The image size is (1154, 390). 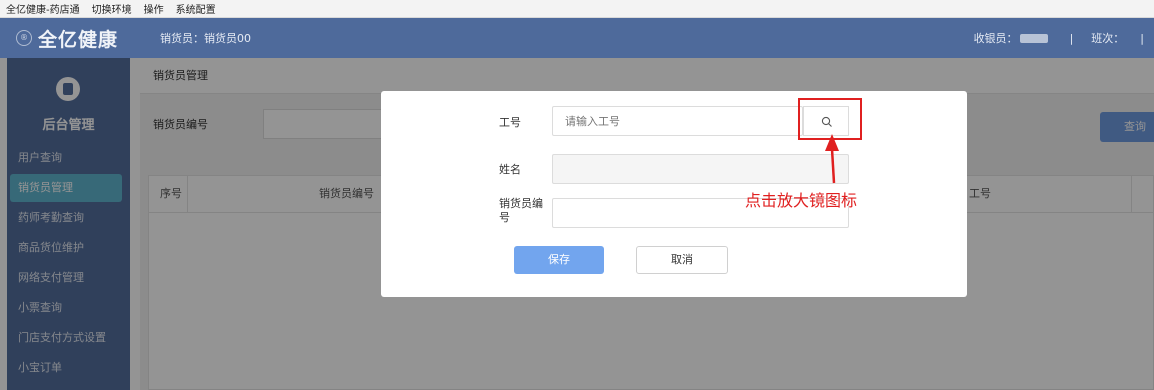 What do you see at coordinates (577, 38) in the screenshot?
I see `app-header: ® 全亿健康 销货员：销货员00 收银员： | 班次： |` at bounding box center [577, 38].